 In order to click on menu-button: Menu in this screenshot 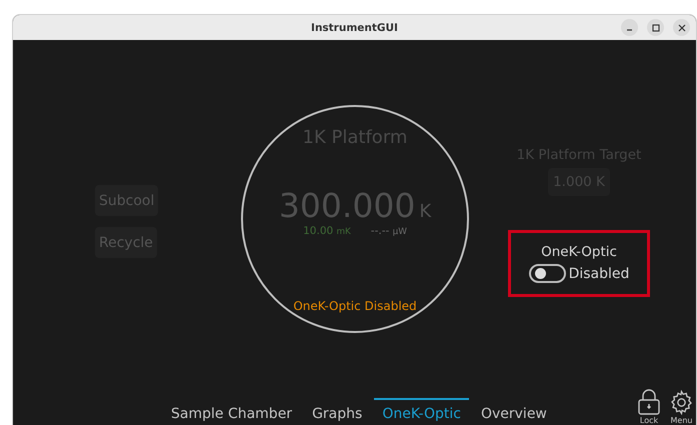, I will do `click(681, 407)`.